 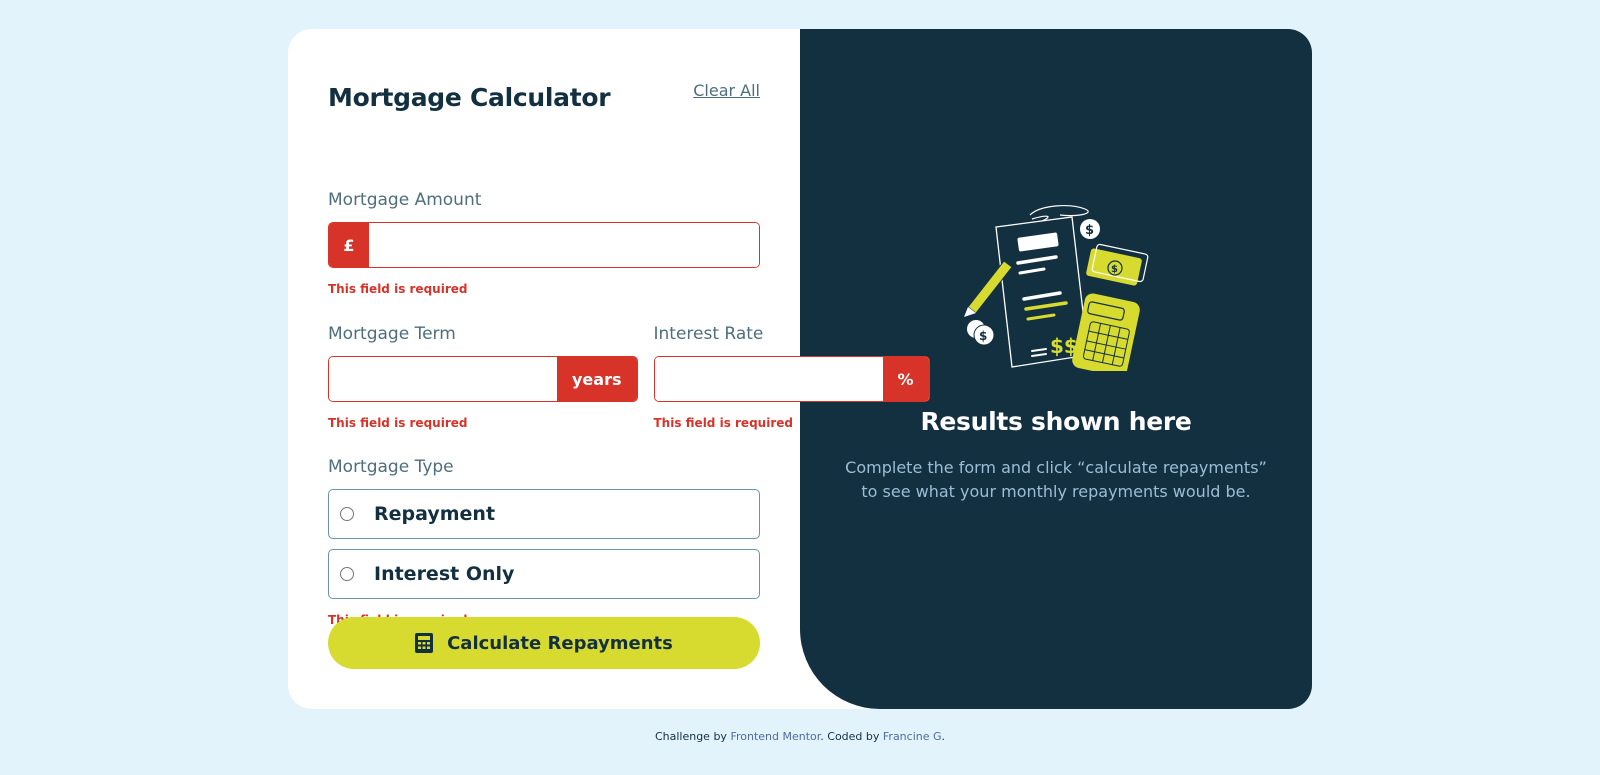 What do you see at coordinates (544, 574) in the screenshot?
I see `interest-only-option: Interest Only` at bounding box center [544, 574].